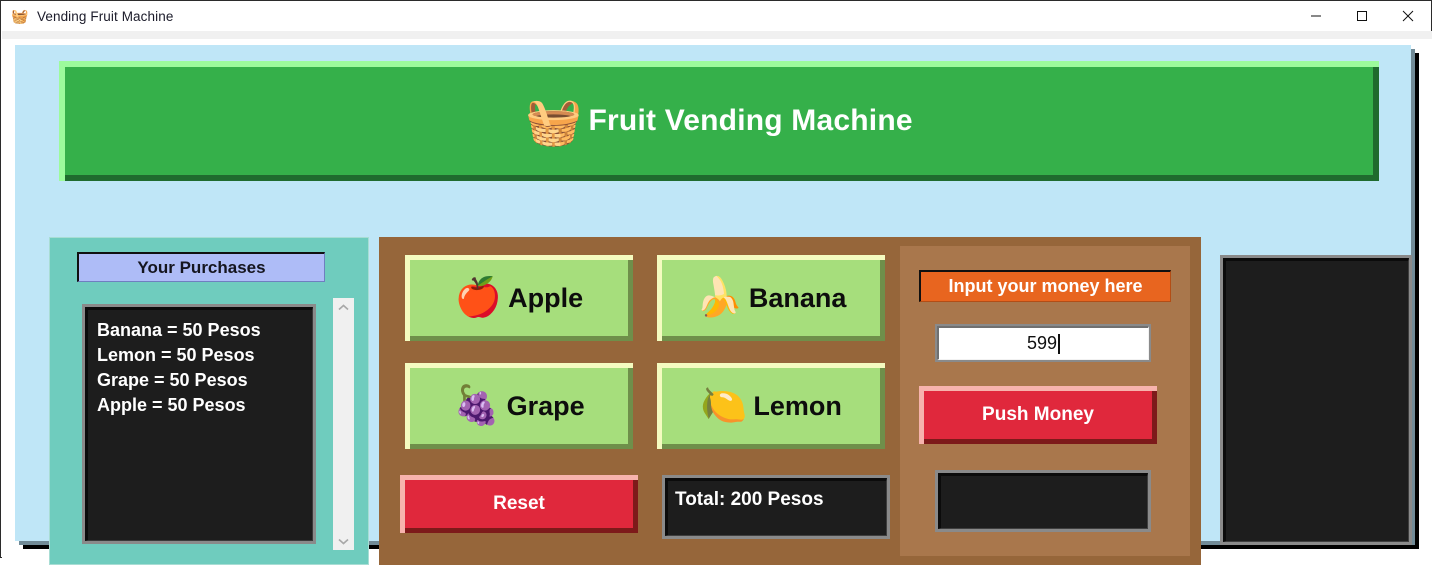 This screenshot has height=565, width=1432. What do you see at coordinates (171, 405) in the screenshot?
I see `list-item: Apple = 50 Pesos` at bounding box center [171, 405].